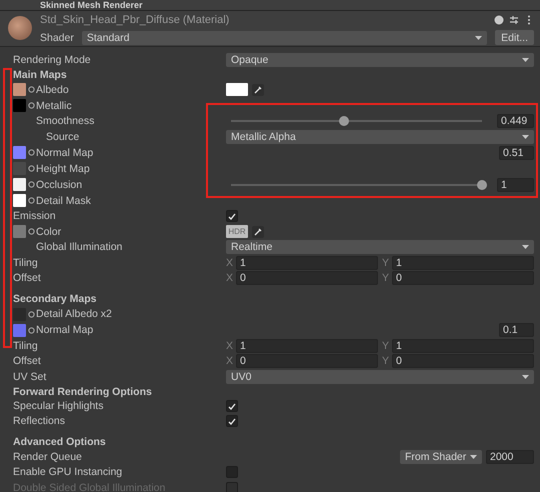 The image size is (540, 492). Describe the element at coordinates (67, 472) in the screenshot. I see `field-label: Enable GPU Instancing` at that location.